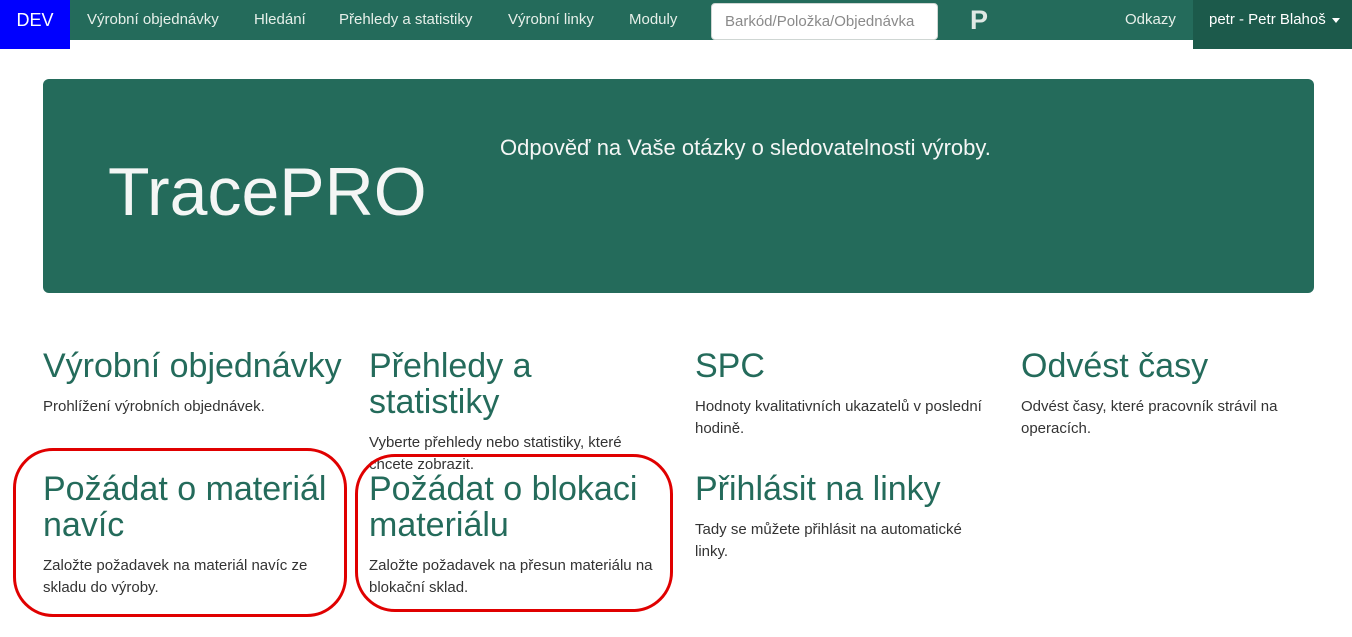 The height and width of the screenshot is (637, 1352). I want to click on search-input, so click(824, 21).